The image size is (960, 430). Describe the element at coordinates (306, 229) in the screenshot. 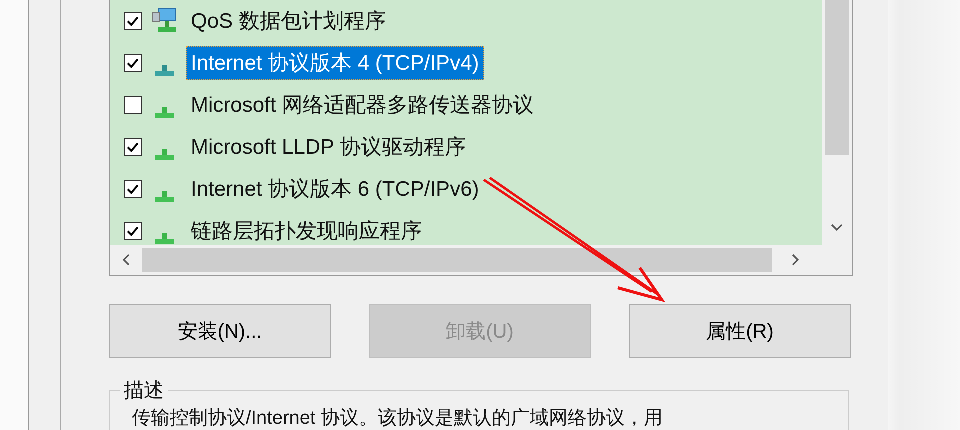

I see `component-item: 链路层拓扑发现响应程序` at that location.